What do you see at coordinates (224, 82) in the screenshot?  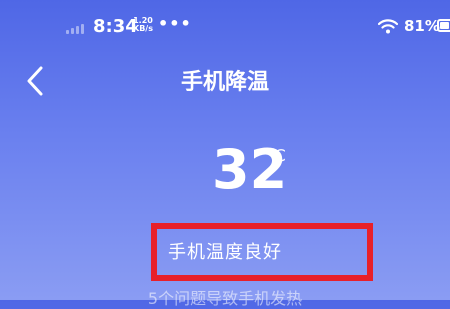 I see `page-title: 手机降温` at bounding box center [224, 82].